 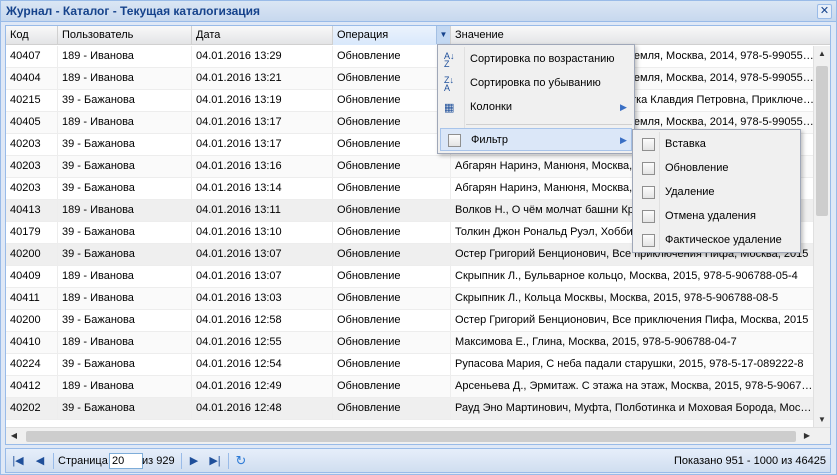 What do you see at coordinates (194, 461) in the screenshot?
I see `next-page-icon: ▶` at bounding box center [194, 461].